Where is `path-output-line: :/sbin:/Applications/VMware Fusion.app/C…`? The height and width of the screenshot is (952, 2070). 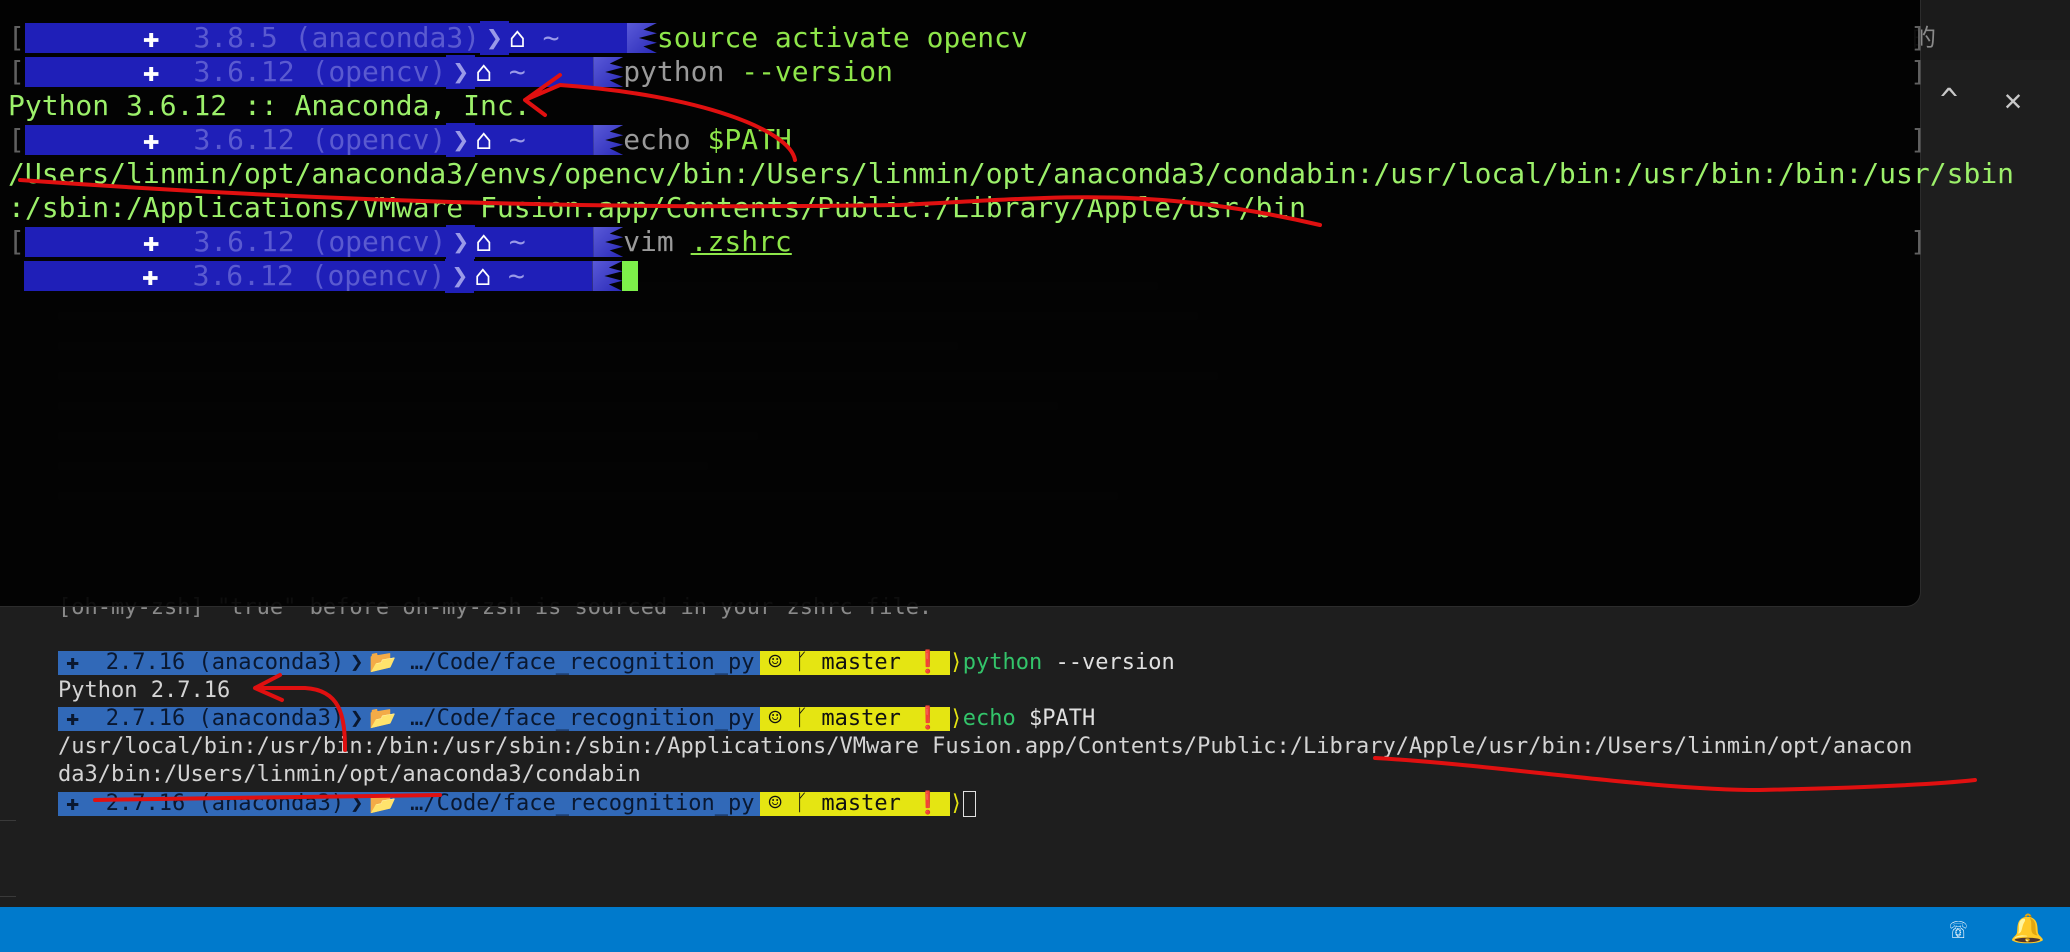 path-output-line: :/sbin:/Applications/VMware Fusion.app/C… is located at coordinates (657, 207).